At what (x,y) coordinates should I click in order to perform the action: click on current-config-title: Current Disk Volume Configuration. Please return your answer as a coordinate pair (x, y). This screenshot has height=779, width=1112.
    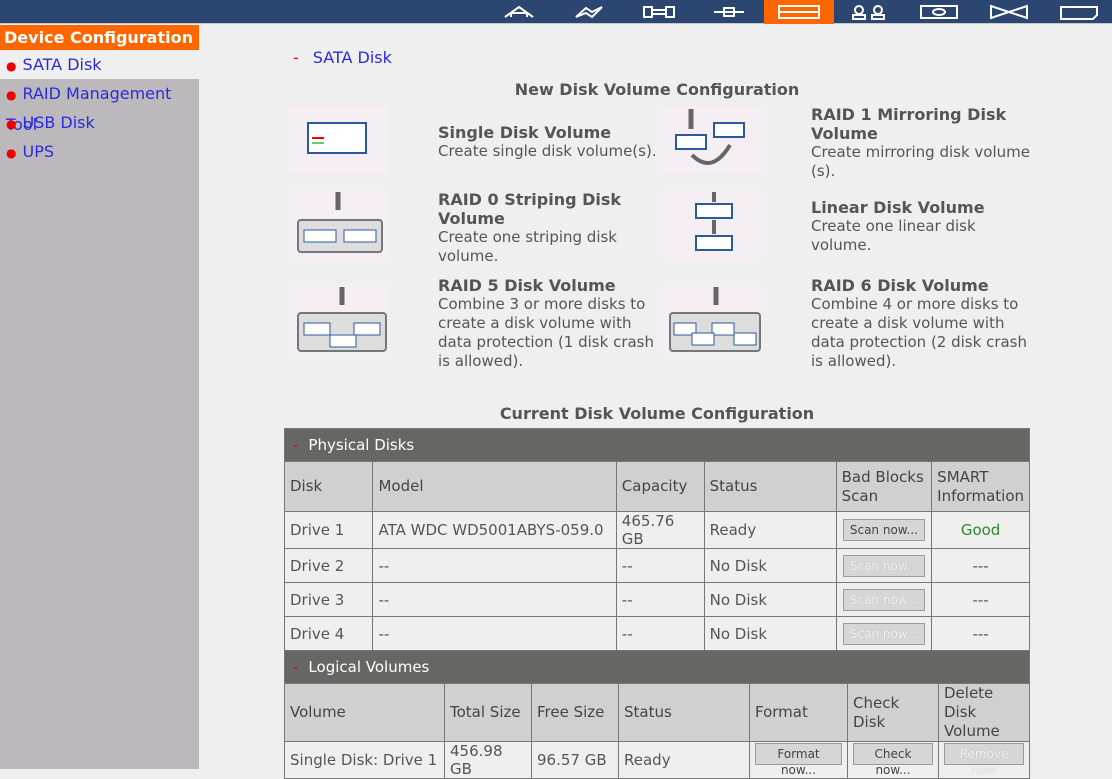
    Looking at the image, I should click on (657, 413).